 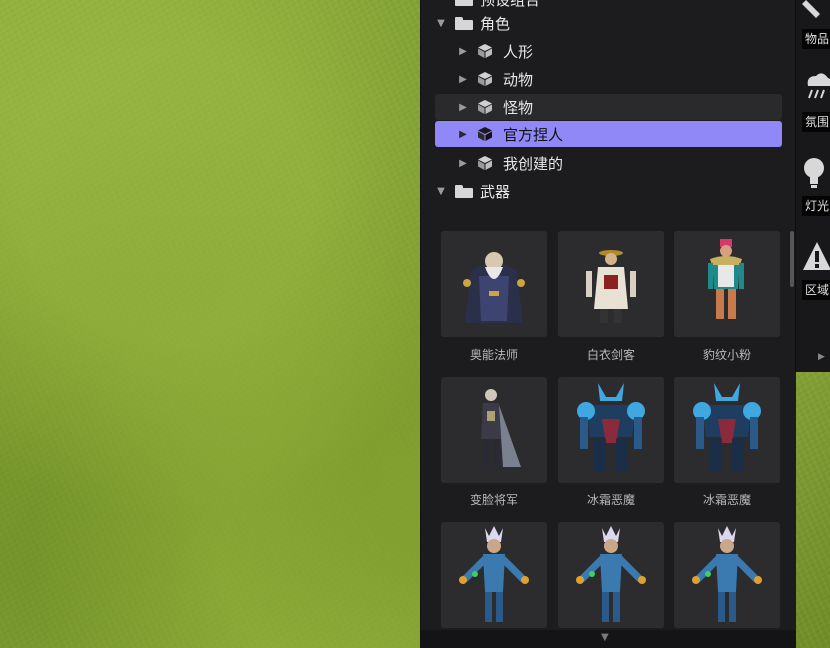 I want to click on asset-card-arcane-mage, so click(x=494, y=284).